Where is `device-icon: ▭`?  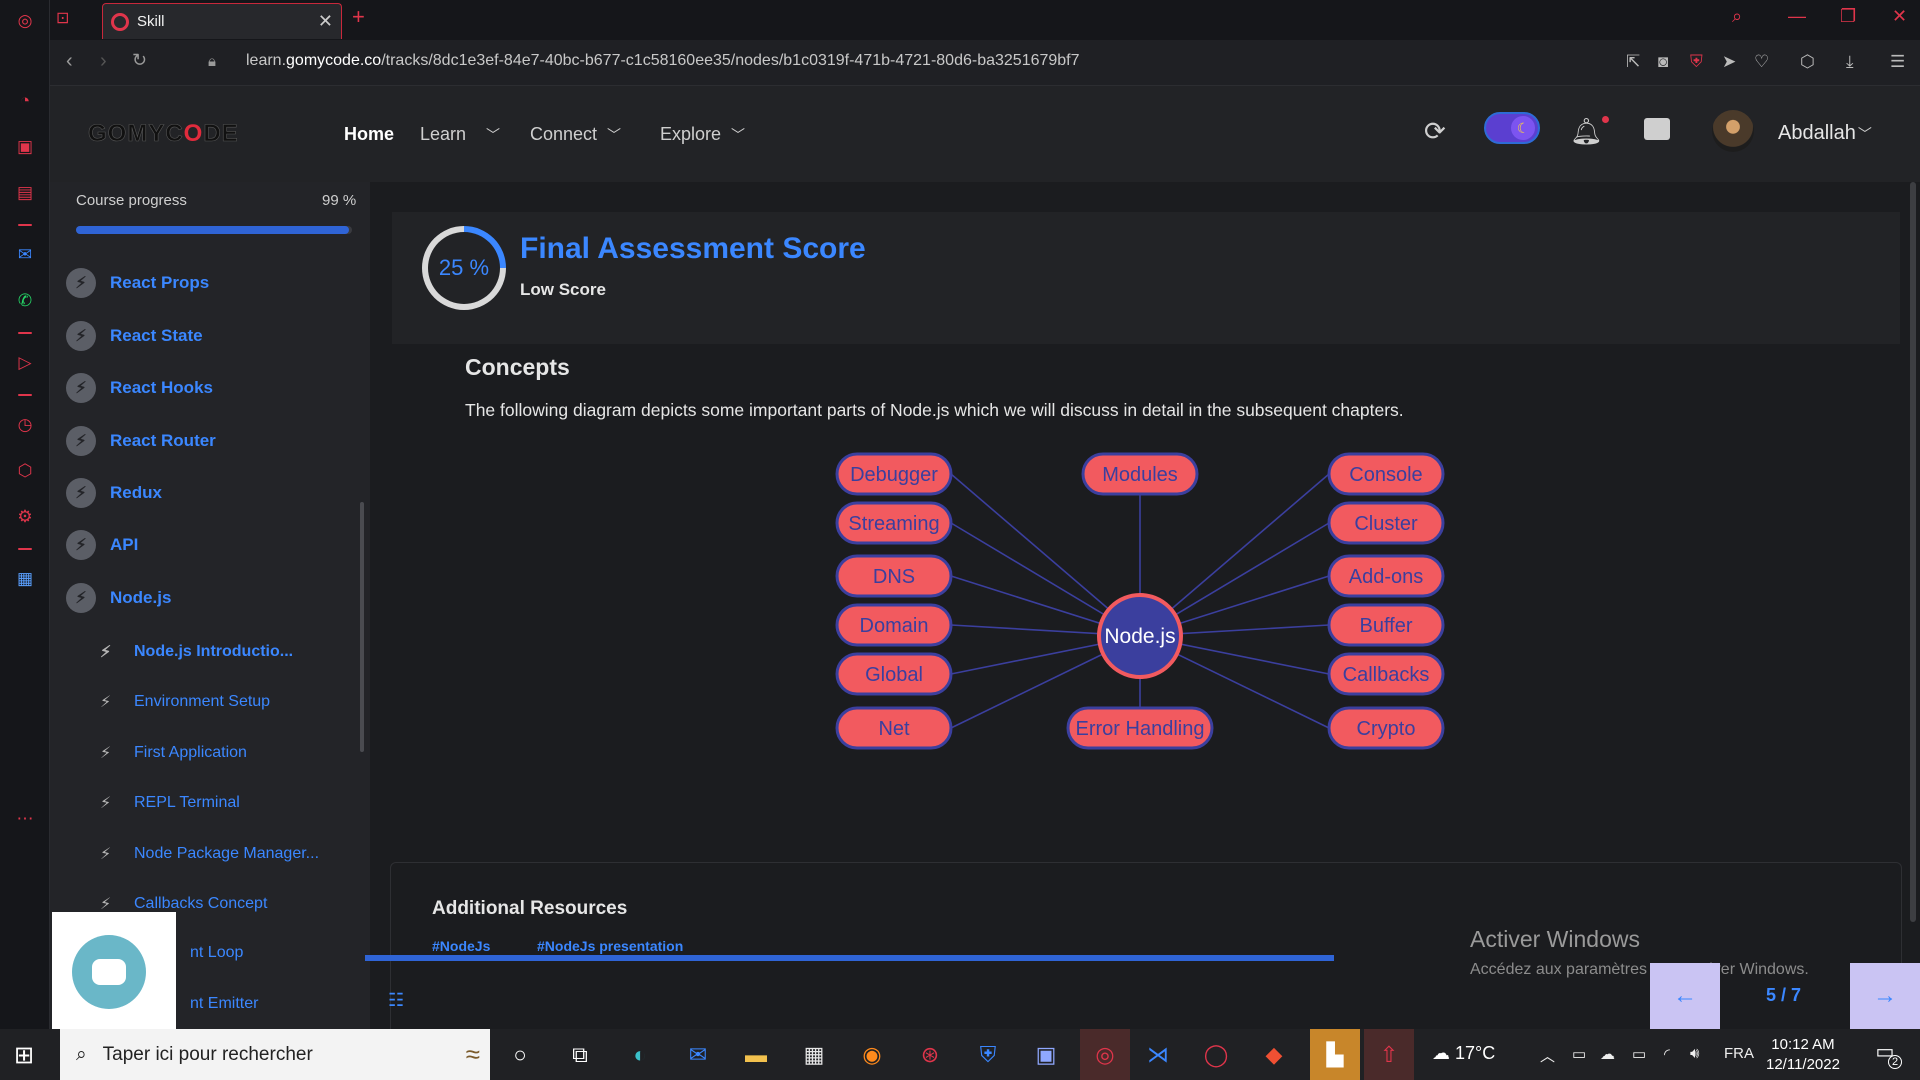 device-icon: ▭ is located at coordinates (1579, 1054).